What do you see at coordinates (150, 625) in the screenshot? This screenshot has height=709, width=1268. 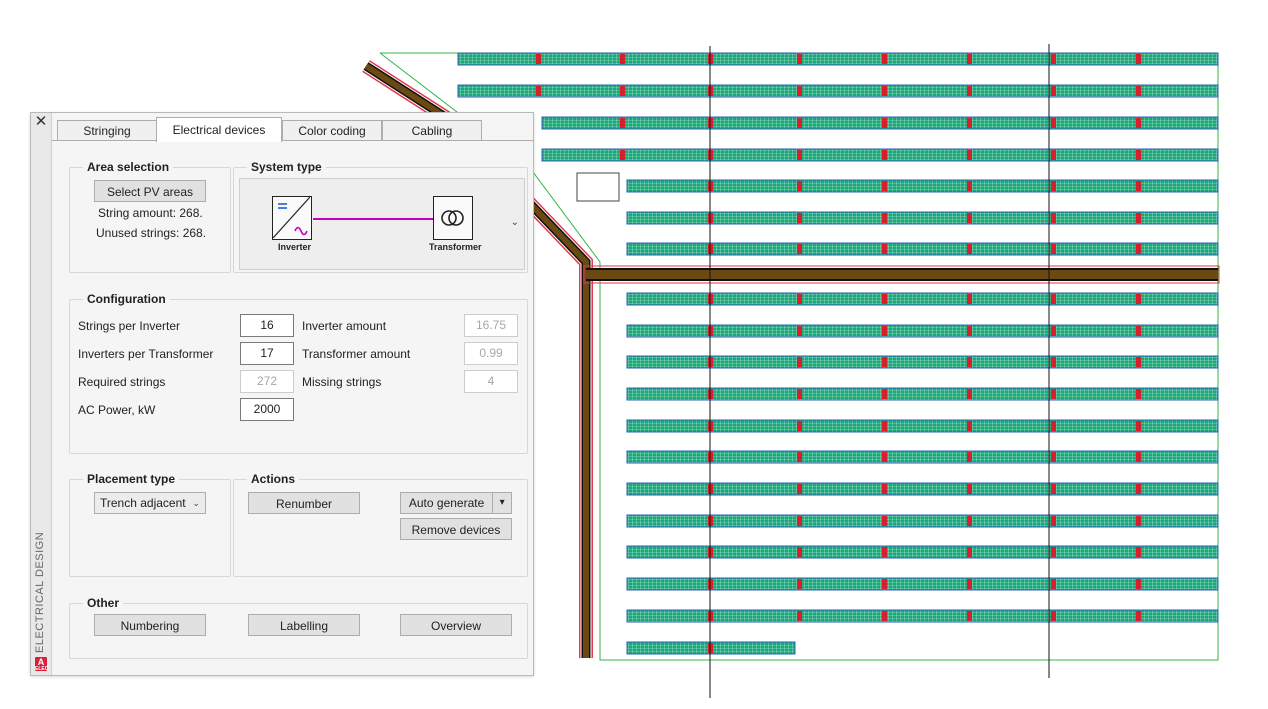 I see `numbering-button: Numbering` at bounding box center [150, 625].